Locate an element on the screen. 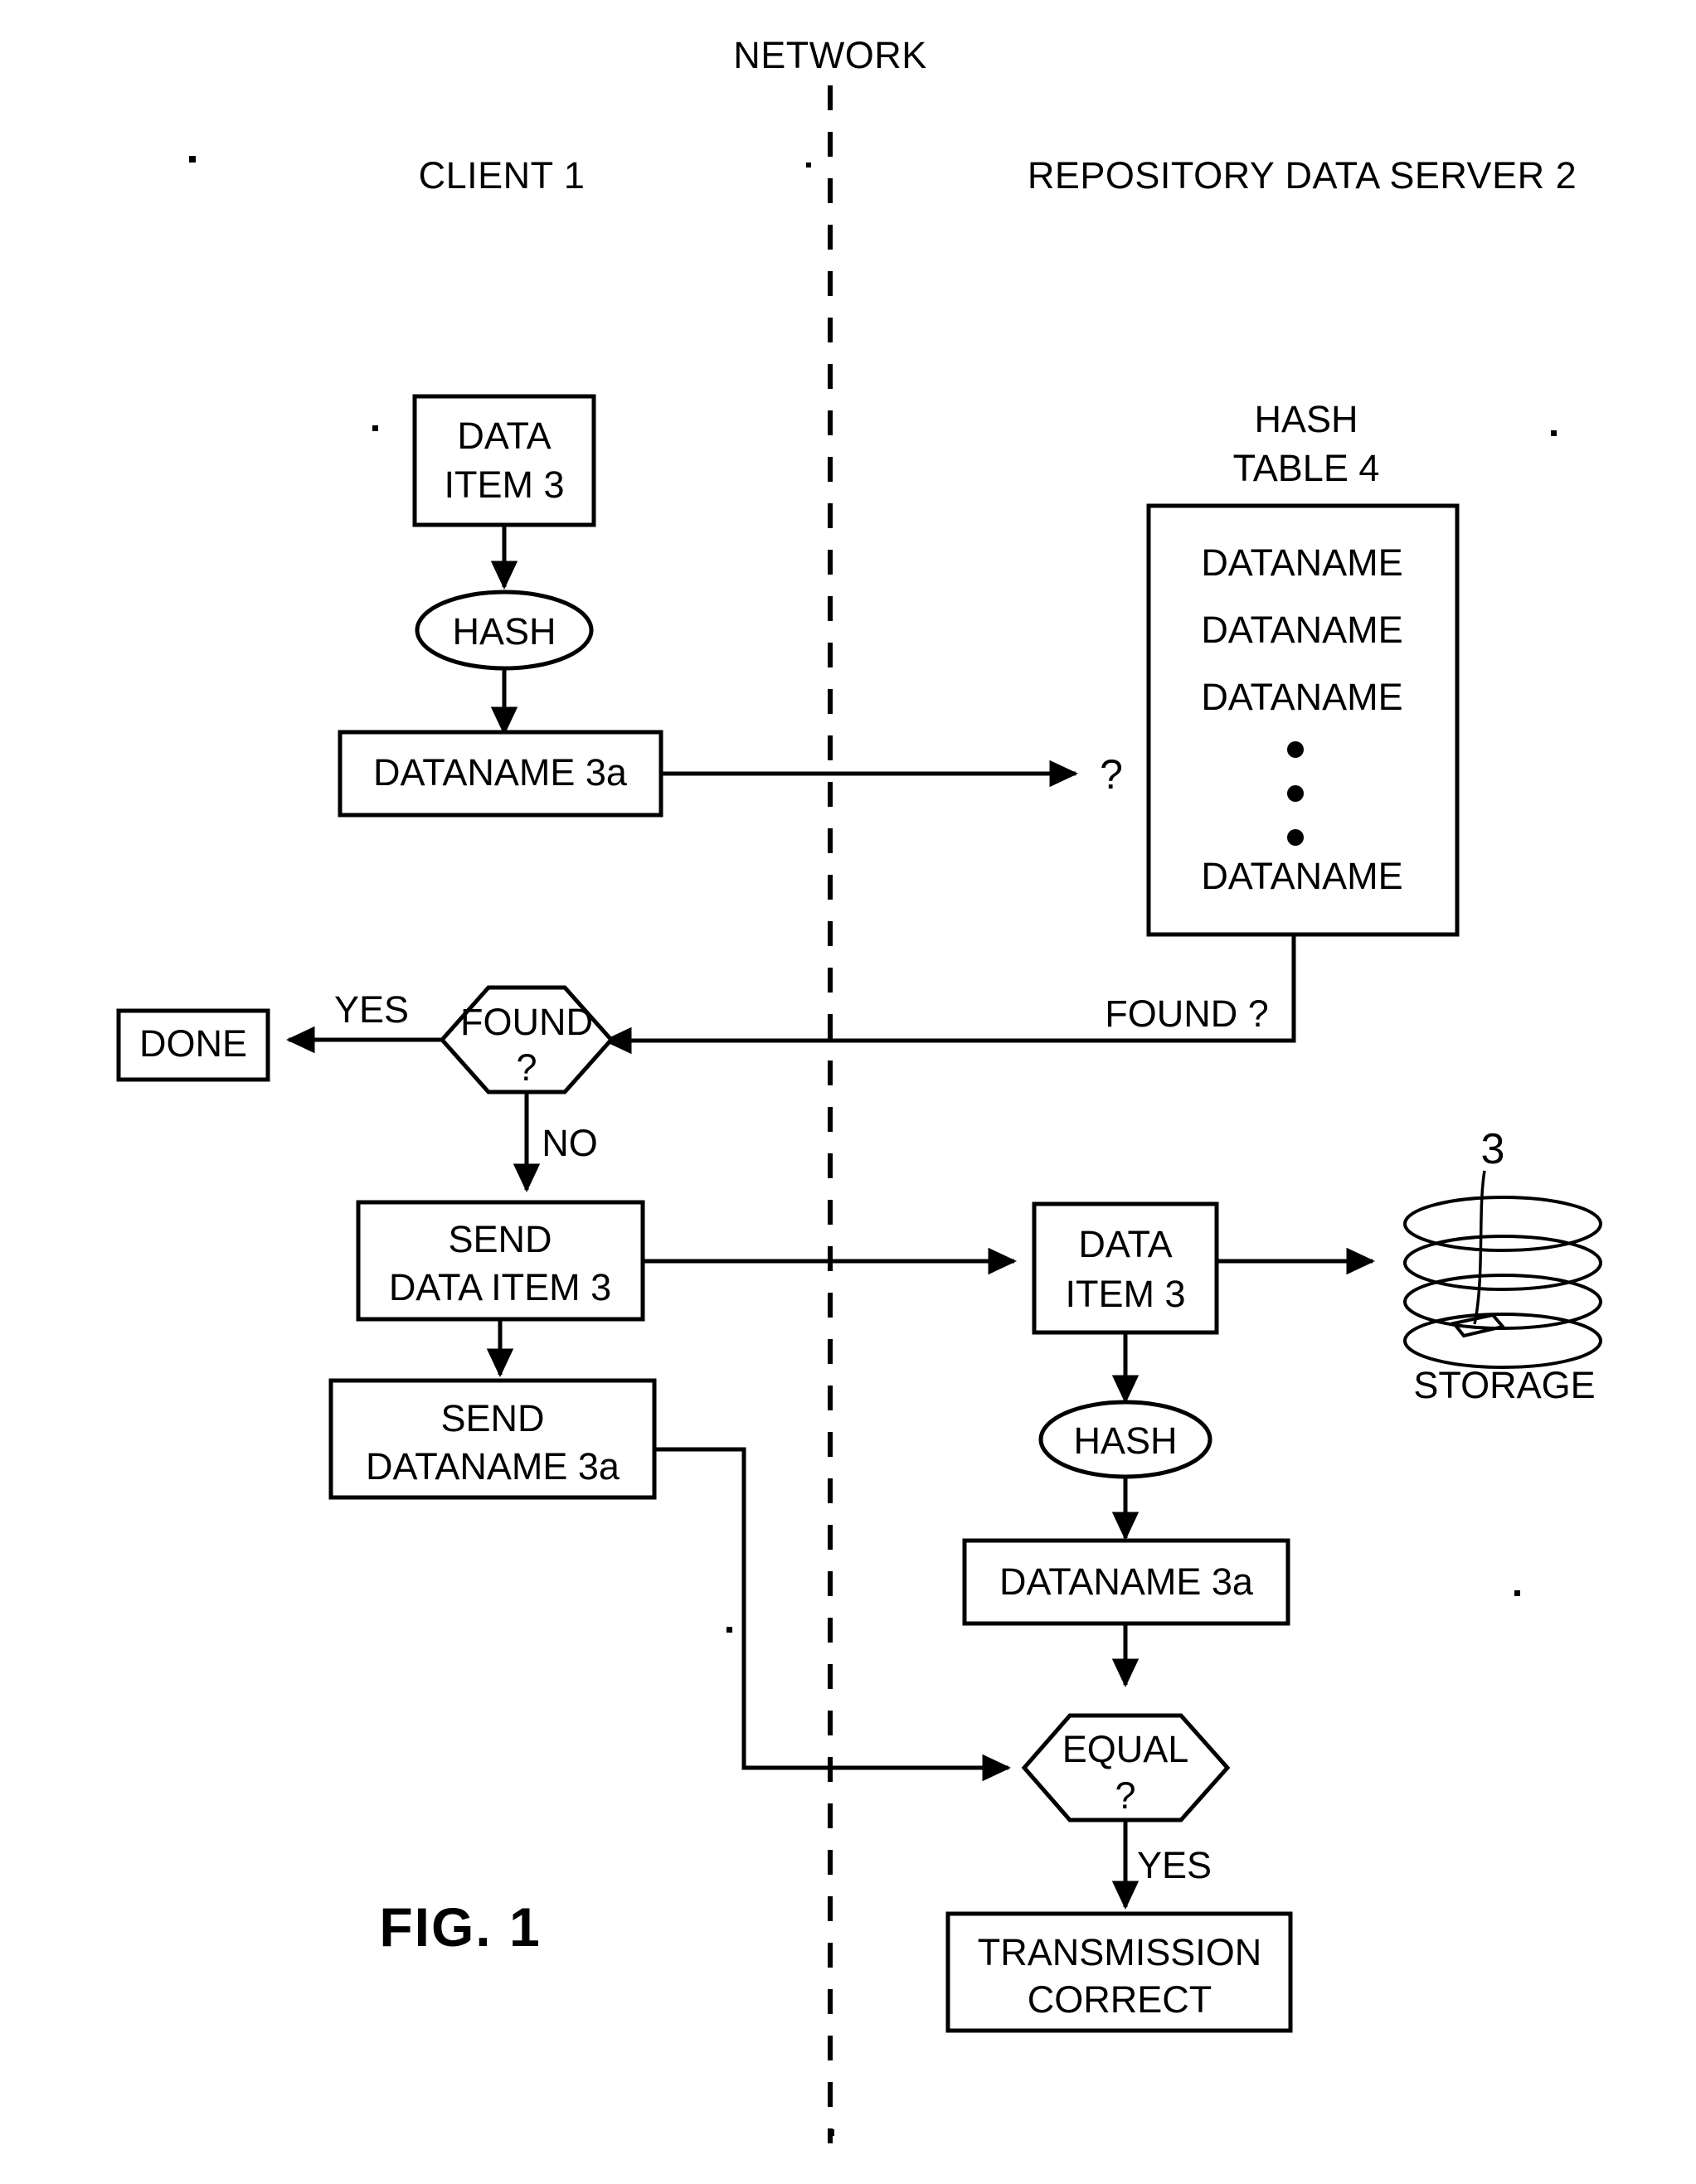 The image size is (1696, 2184). done-node: DONE is located at coordinates (193, 1045).